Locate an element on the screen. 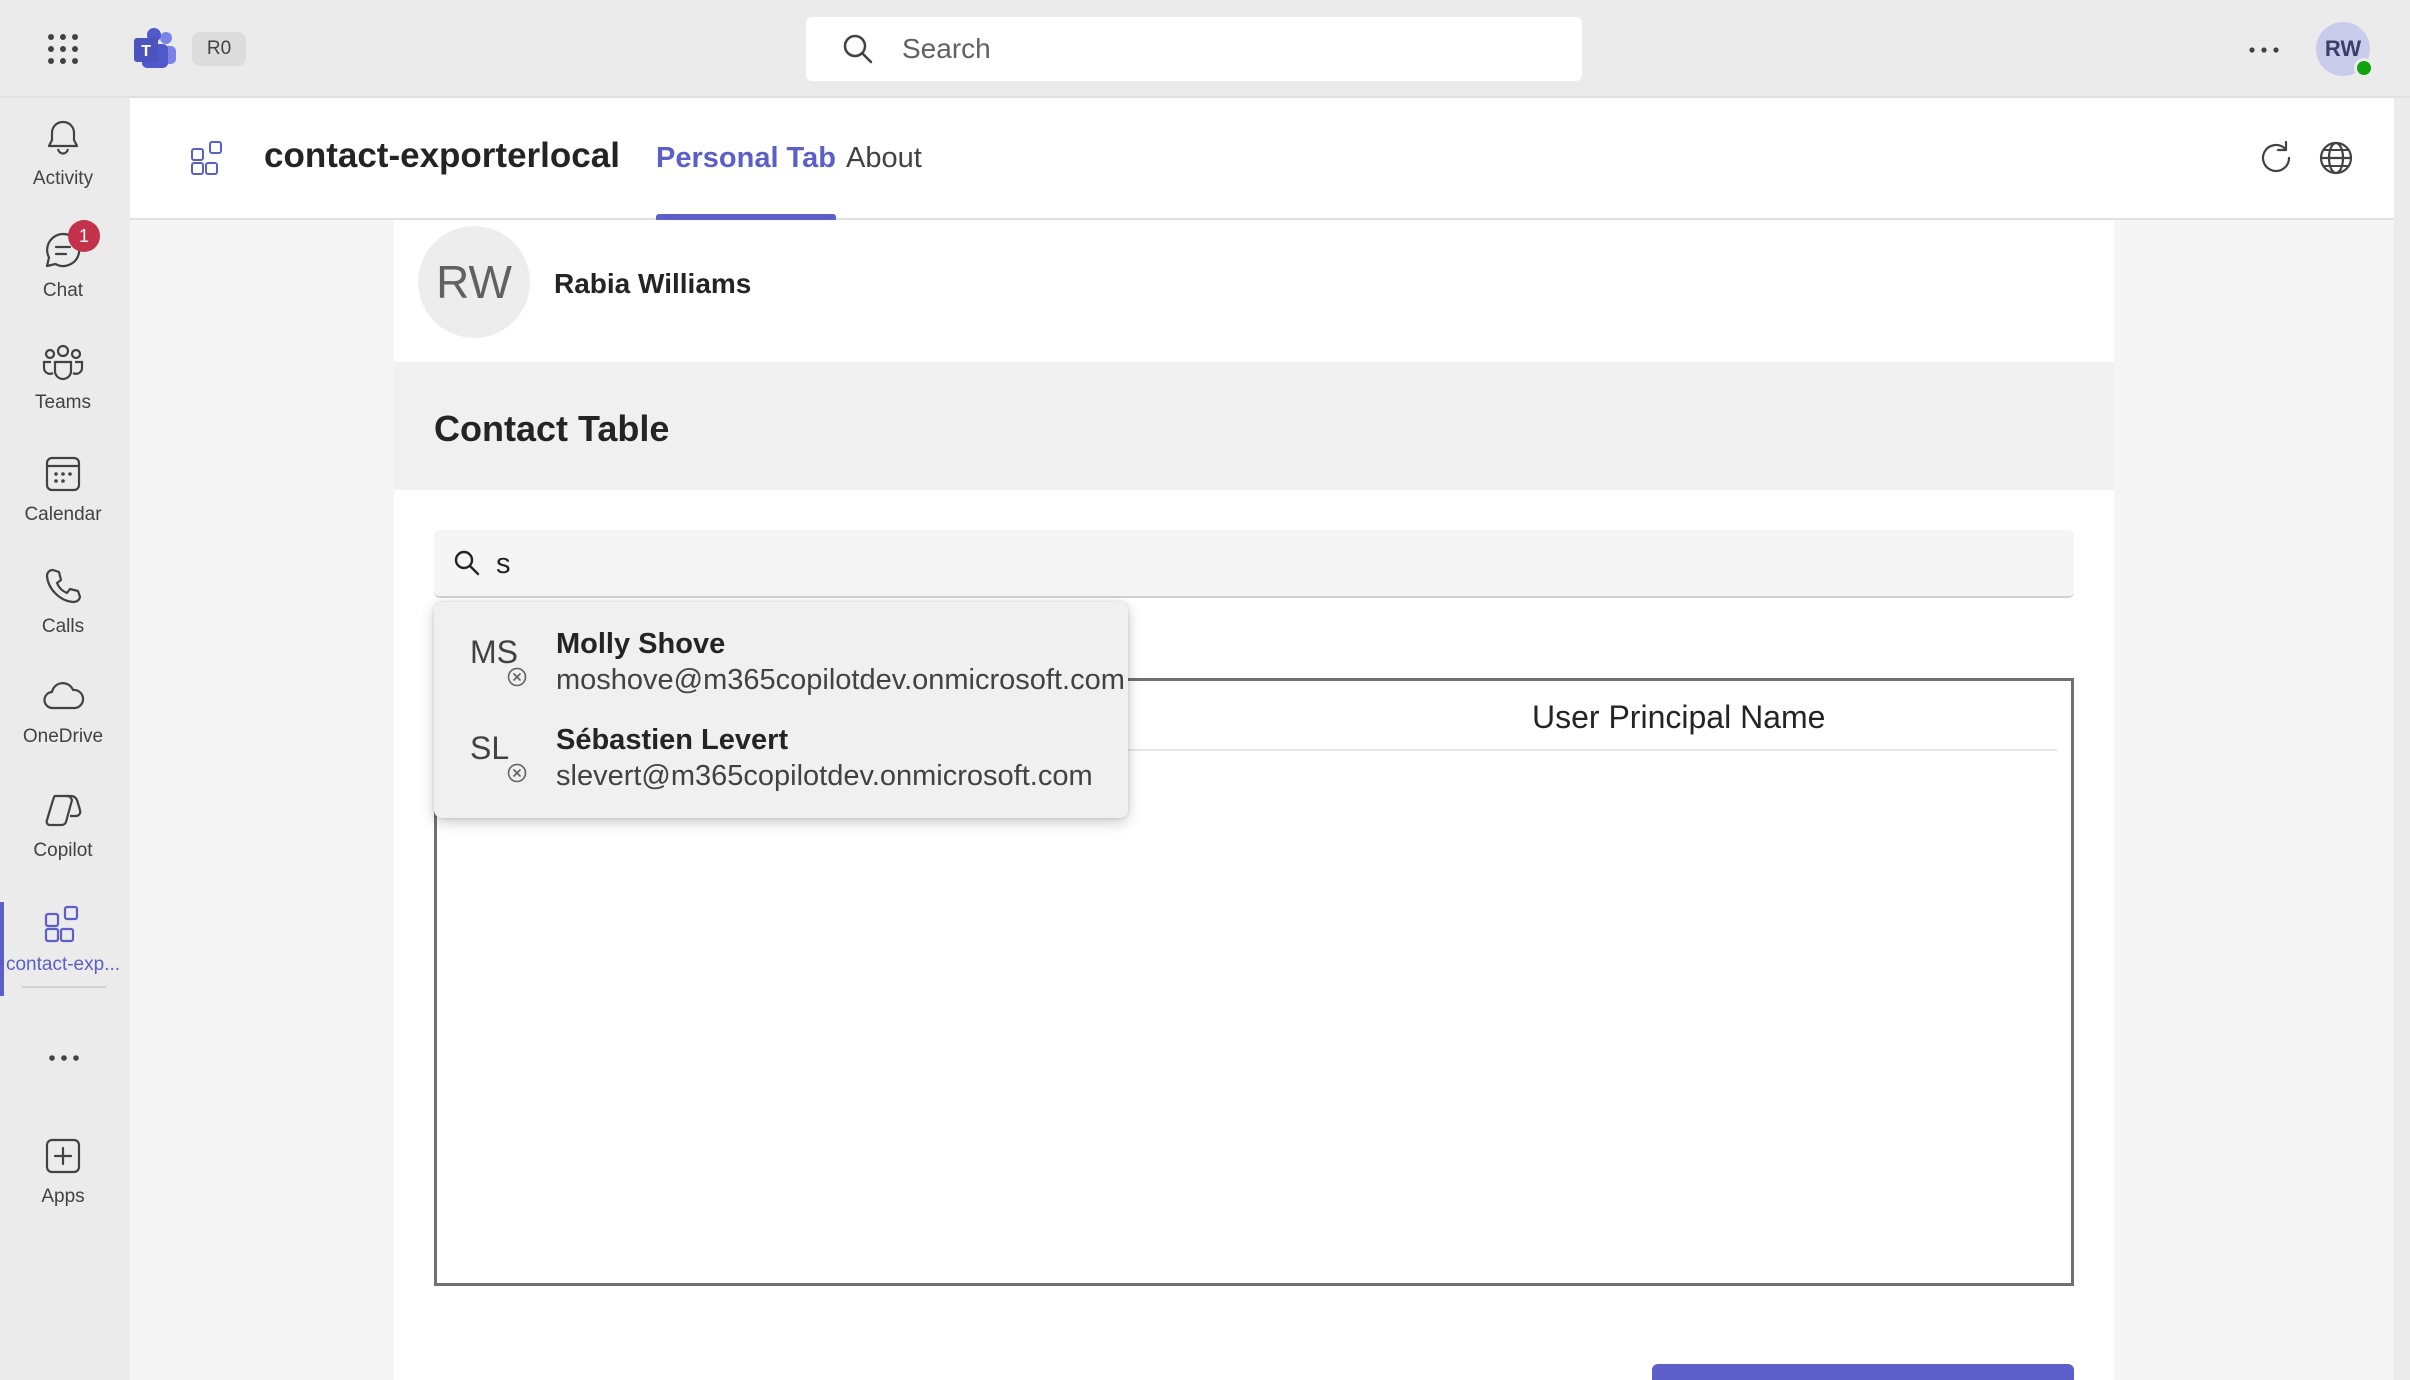 Image resolution: width=2410 pixels, height=1380 pixels. svg-text: T is located at coordinates (146, 51).